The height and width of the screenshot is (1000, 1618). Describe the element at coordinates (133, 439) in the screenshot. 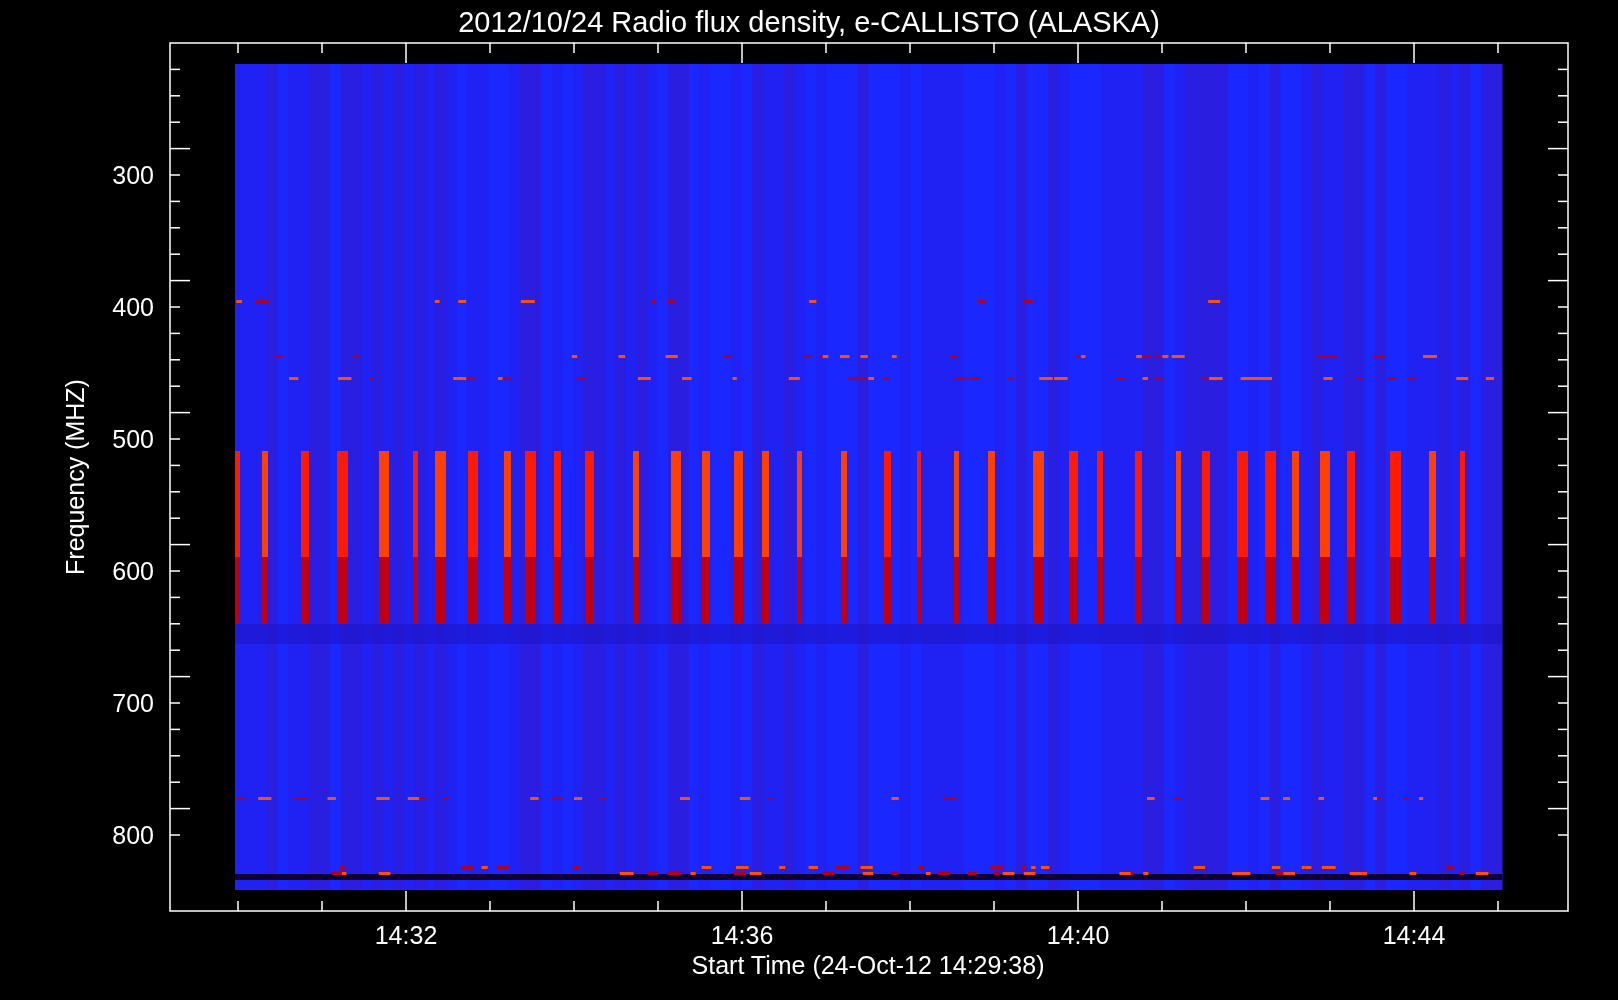

I see `y-tick-label: 500` at that location.